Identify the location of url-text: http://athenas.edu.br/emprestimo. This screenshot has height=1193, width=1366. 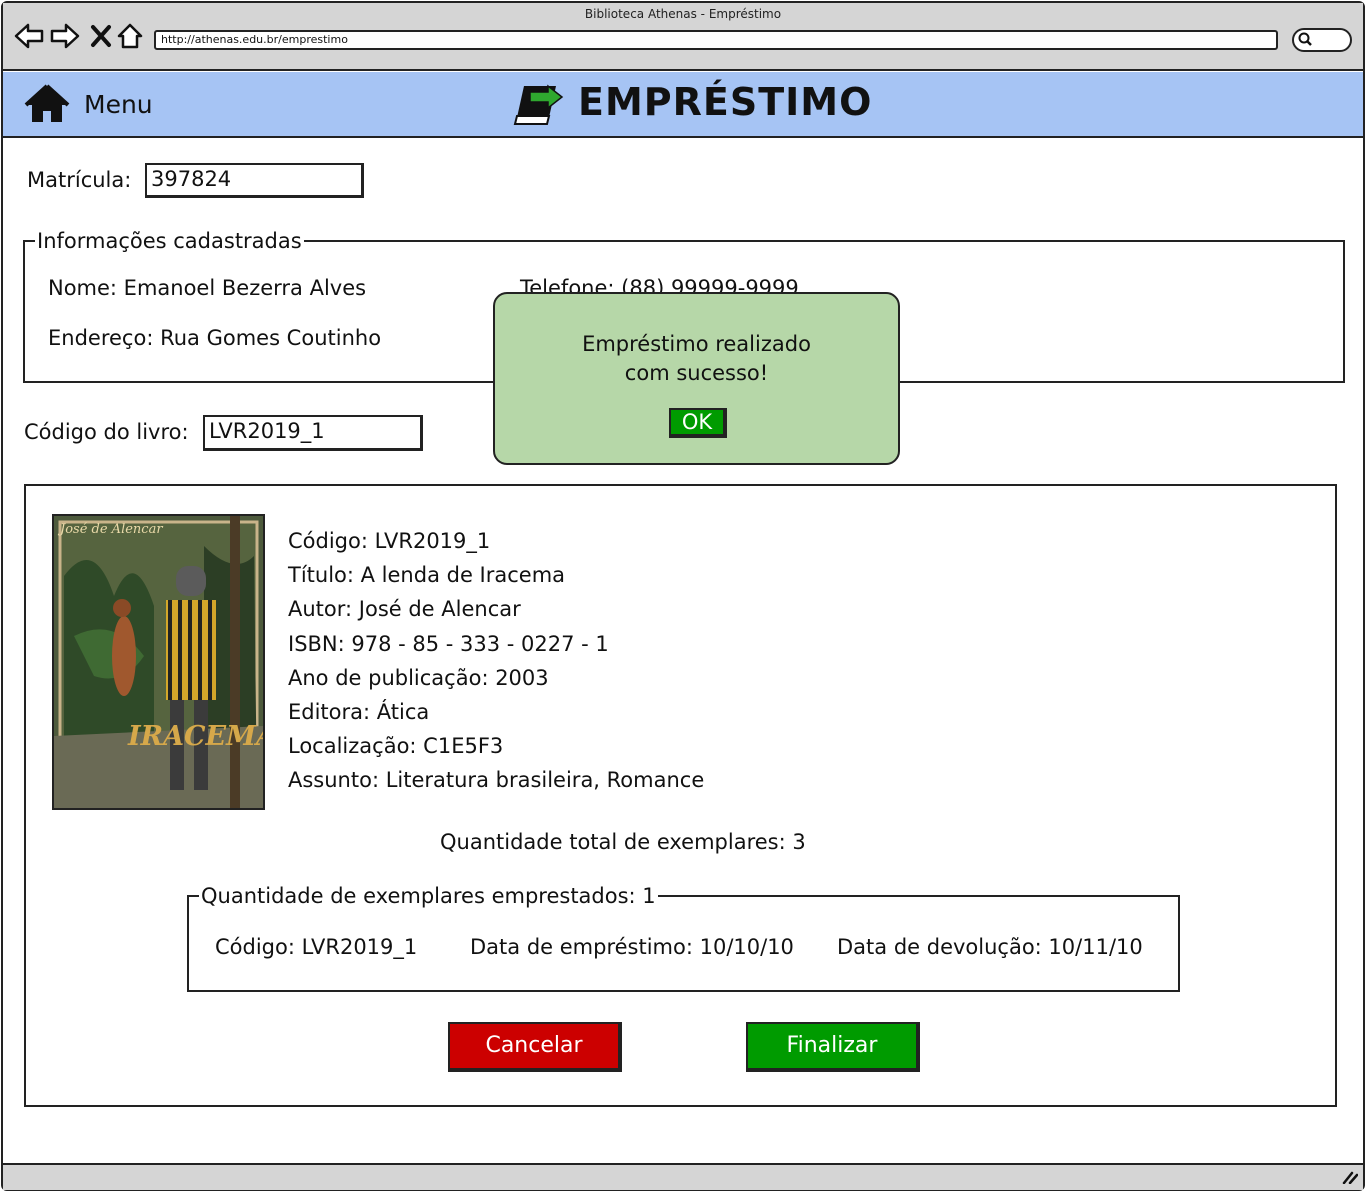
(254, 39).